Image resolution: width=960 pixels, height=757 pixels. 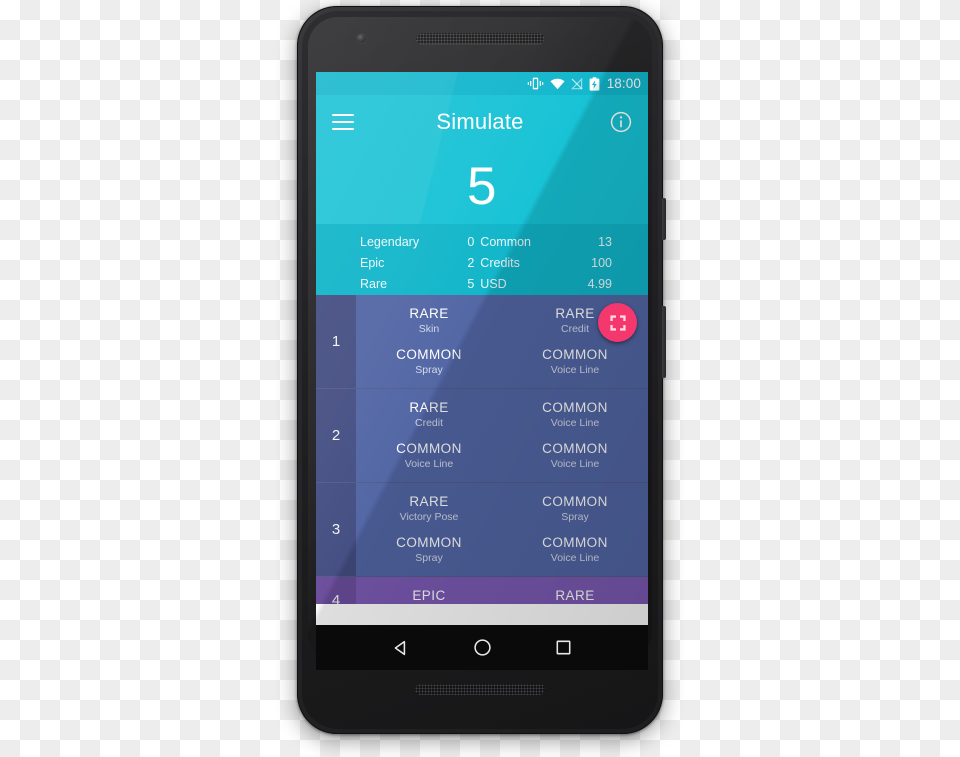 I want to click on fullscreen-expand-icon, so click(x=617, y=322).